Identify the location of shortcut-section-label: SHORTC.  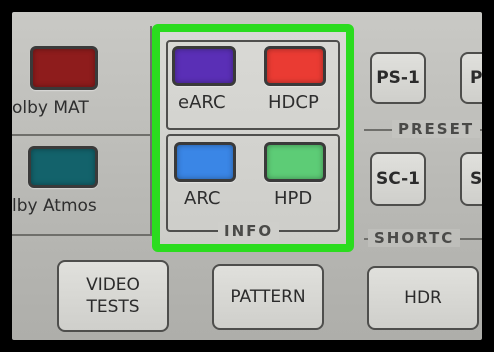
(414, 238).